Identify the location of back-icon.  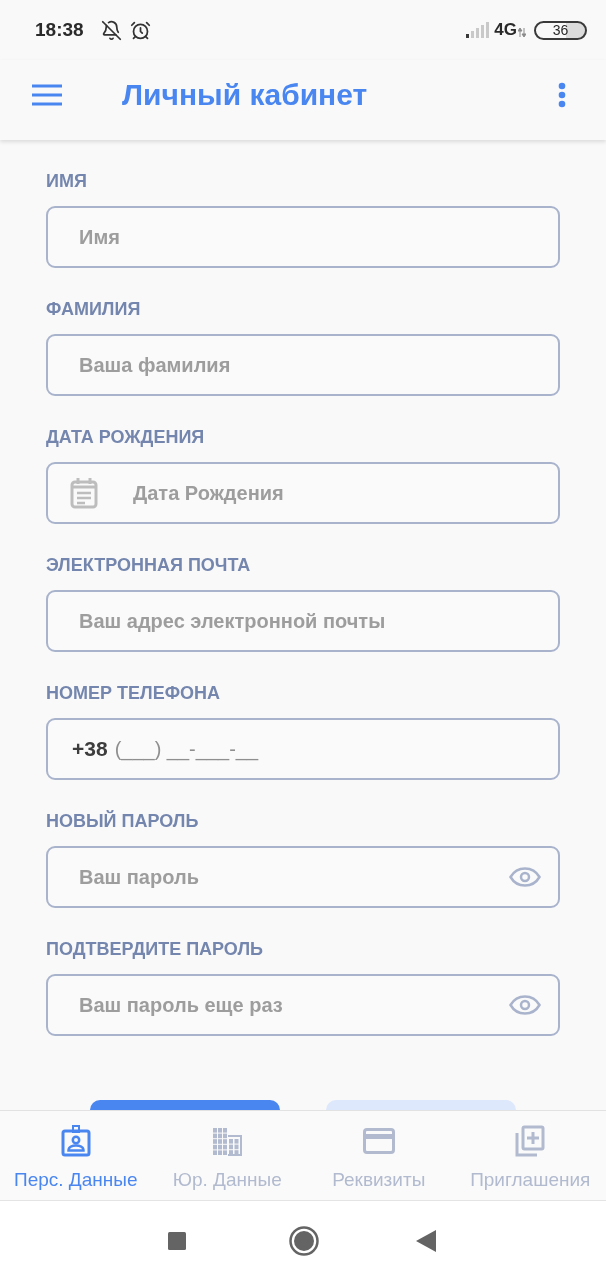
(426, 1240).